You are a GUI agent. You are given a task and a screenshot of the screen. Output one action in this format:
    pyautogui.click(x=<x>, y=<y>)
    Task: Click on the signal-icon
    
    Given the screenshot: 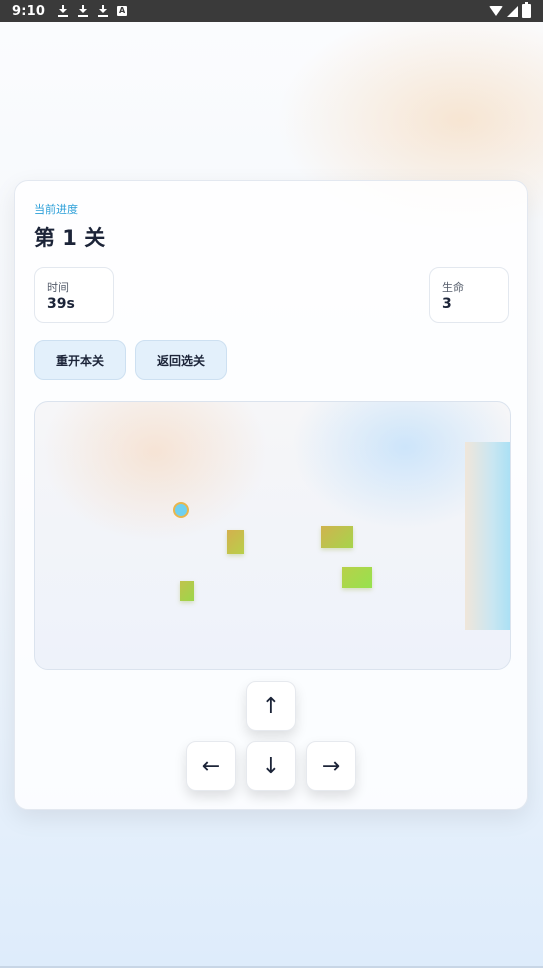 What is the action you would take?
    pyautogui.click(x=512, y=11)
    